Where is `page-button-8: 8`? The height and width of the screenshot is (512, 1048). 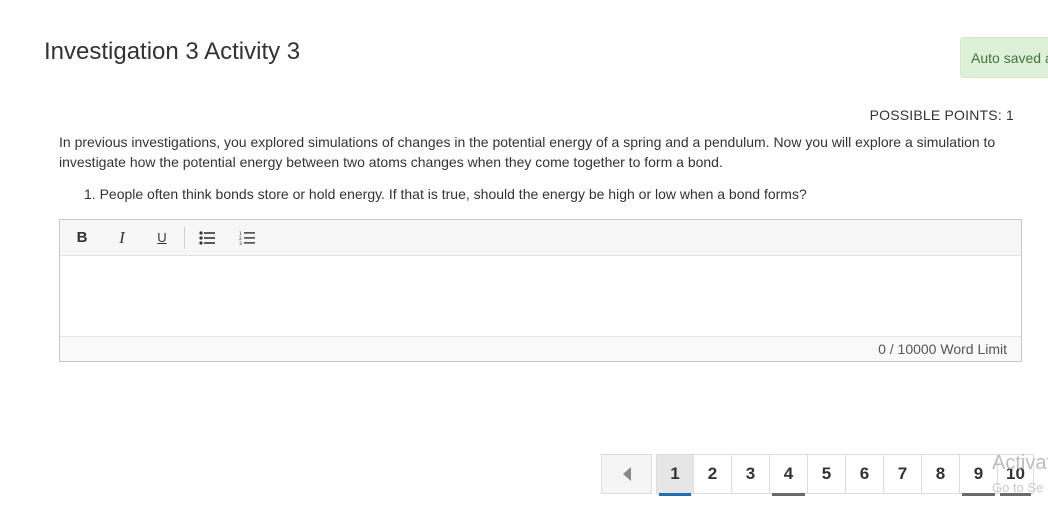
page-button-8: 8 is located at coordinates (941, 474).